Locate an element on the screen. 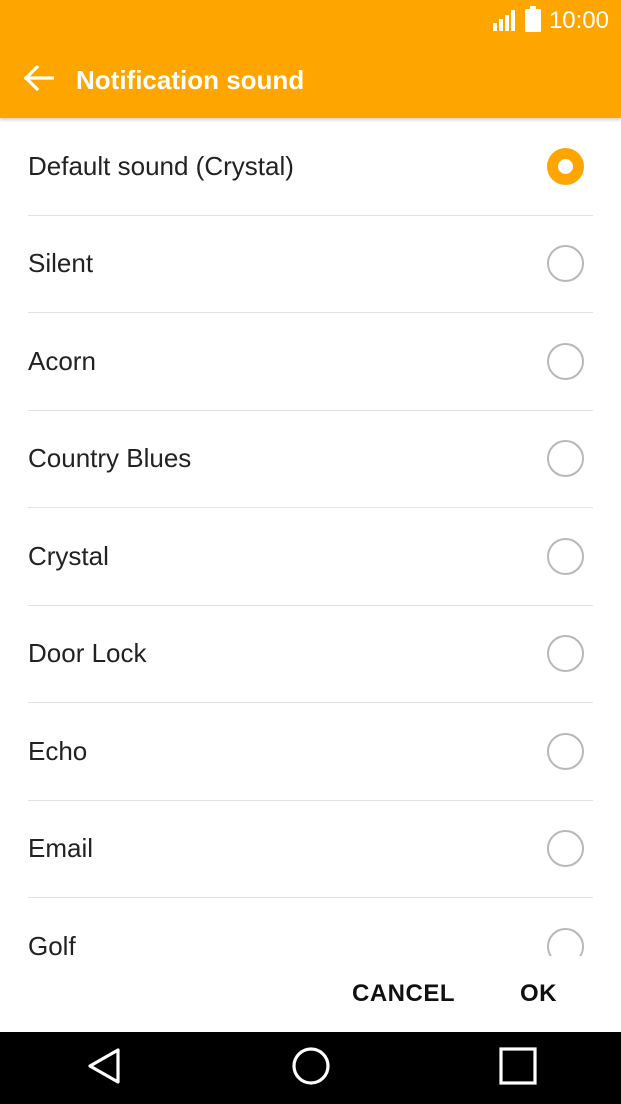  battery-icon is located at coordinates (532, 21).